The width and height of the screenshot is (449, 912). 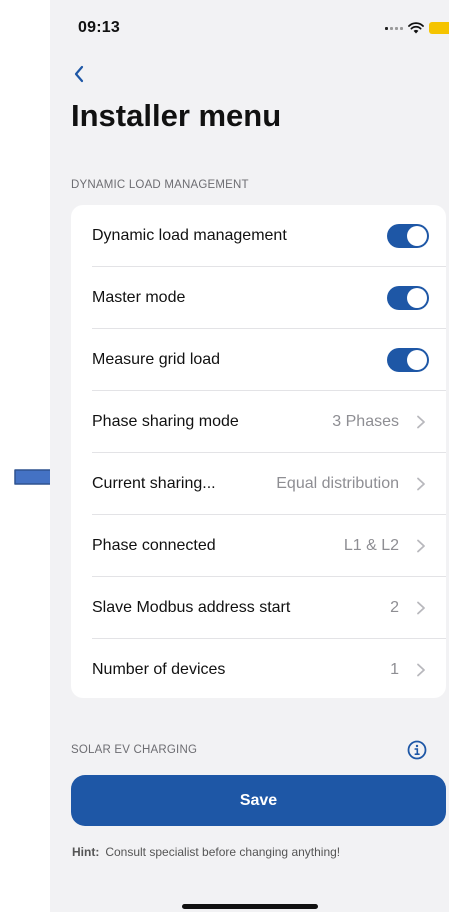 I want to click on chevron-left-icon, so click(x=79, y=74).